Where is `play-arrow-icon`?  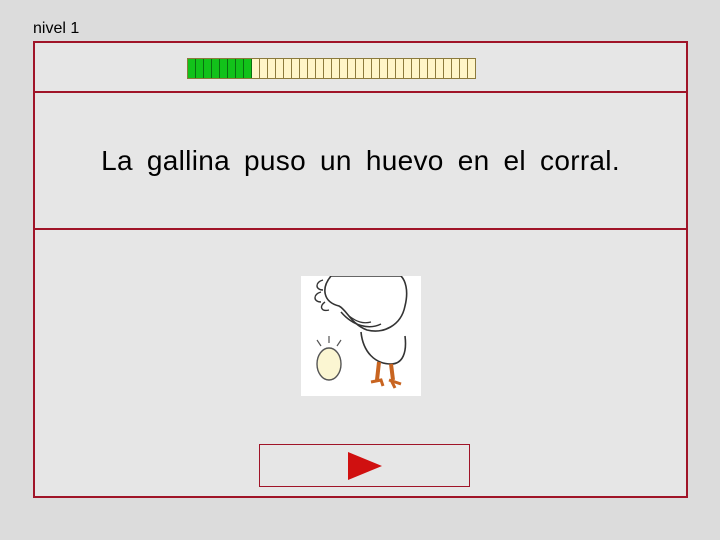
play-arrow-icon is located at coordinates (364, 465).